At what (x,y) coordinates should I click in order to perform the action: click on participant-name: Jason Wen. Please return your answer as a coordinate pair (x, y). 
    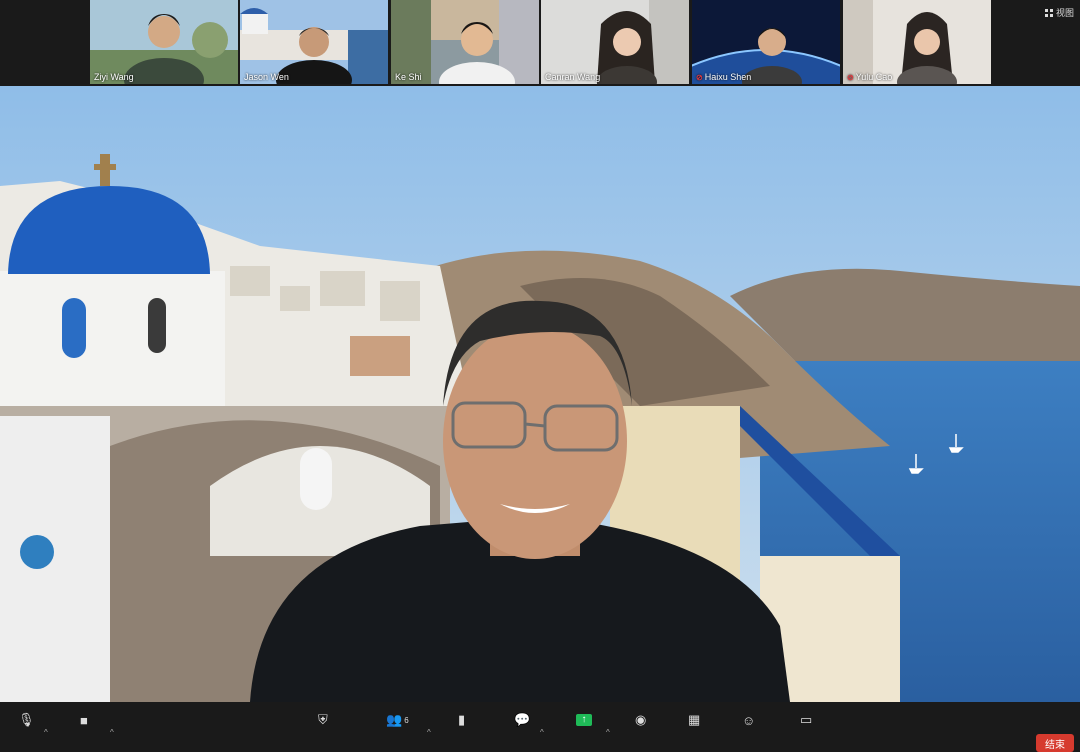
    Looking at the image, I should click on (266, 77).